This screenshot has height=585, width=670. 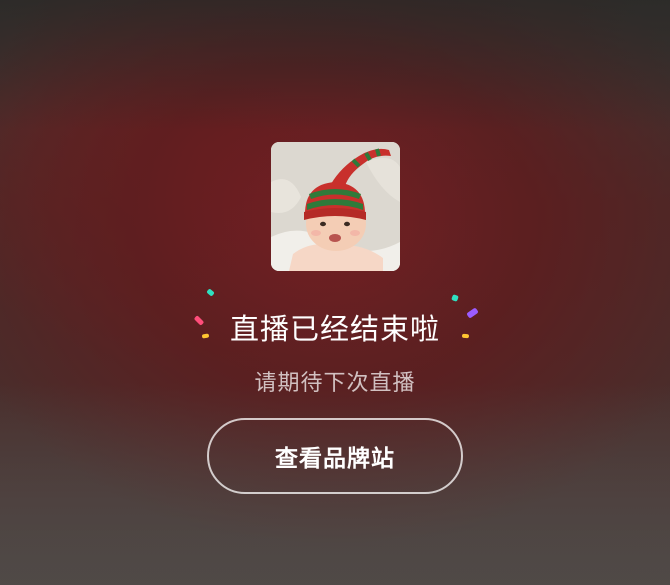 What do you see at coordinates (334, 329) in the screenshot?
I see `live-ended-title: 直播已经结束啦` at bounding box center [334, 329].